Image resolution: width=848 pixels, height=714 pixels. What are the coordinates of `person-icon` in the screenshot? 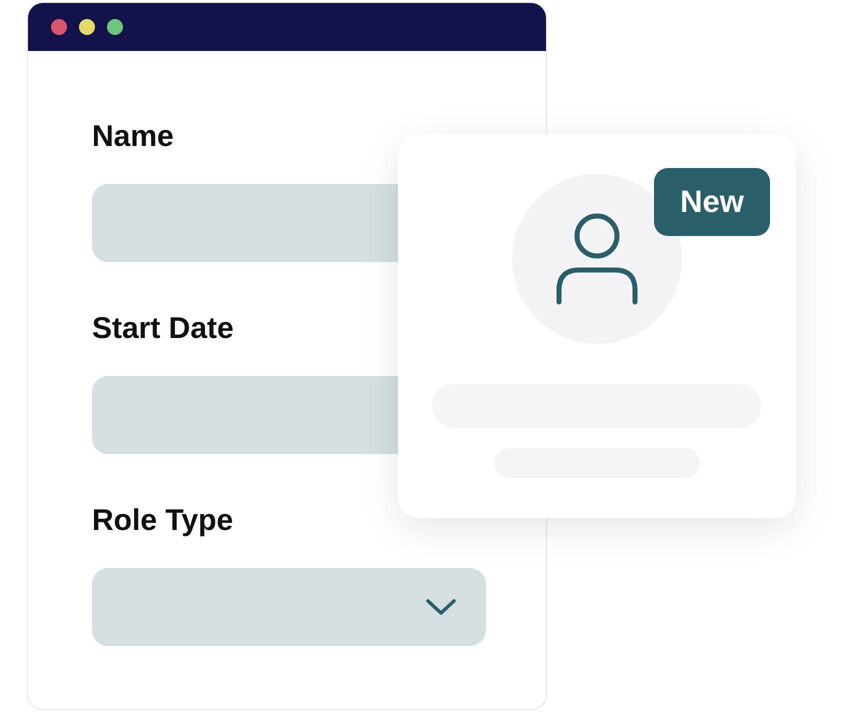 It's located at (597, 259).